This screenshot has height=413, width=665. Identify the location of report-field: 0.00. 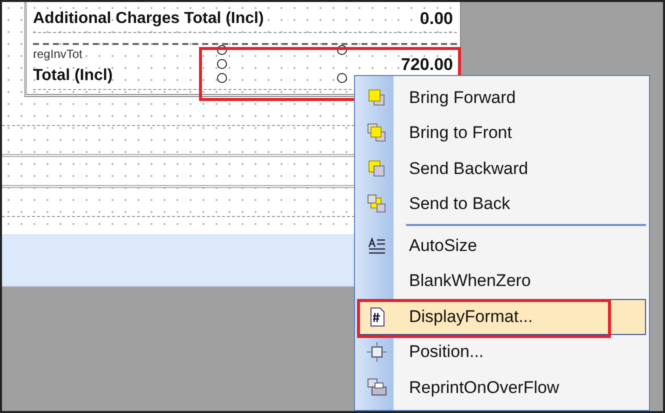
(360, 19).